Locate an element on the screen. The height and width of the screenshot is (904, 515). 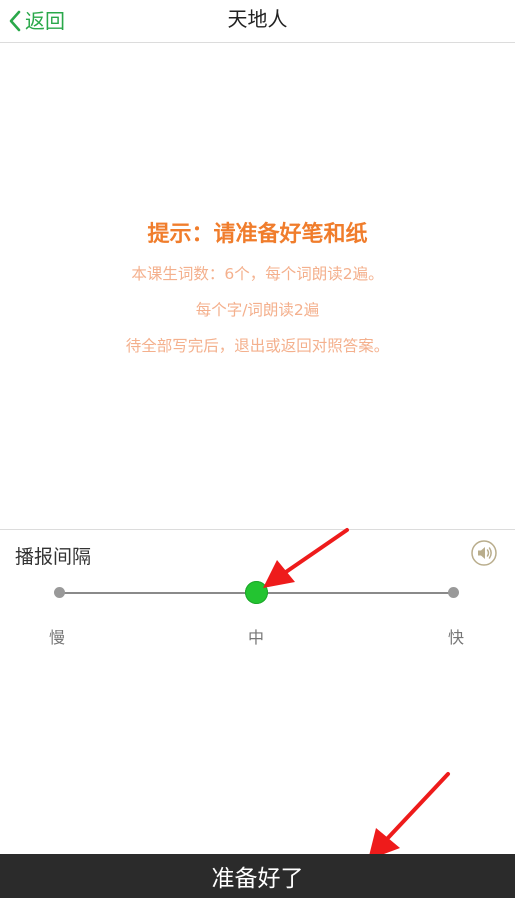
interval-settings: 播报间隔 慢 中 快 is located at coordinates (257, 589).